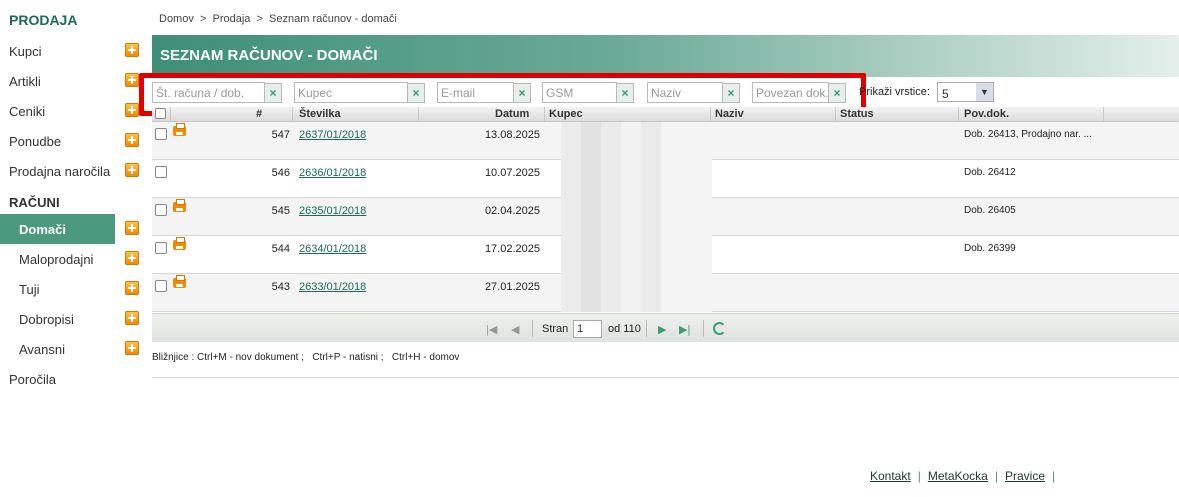  I want to click on sidebar-item-domaci: Domači, so click(71, 229).